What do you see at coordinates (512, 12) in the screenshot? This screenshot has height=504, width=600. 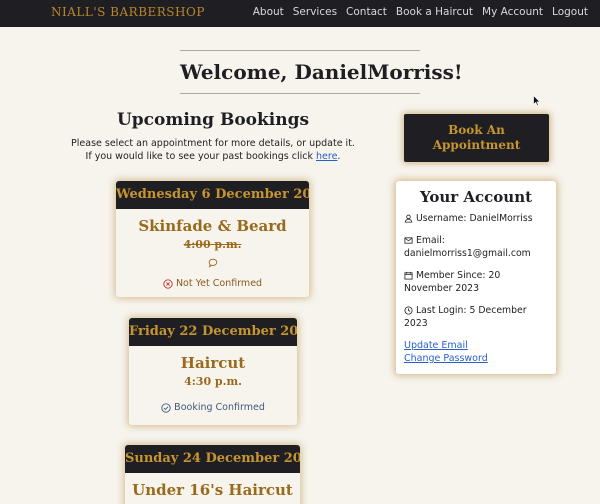 I see `nav-my-account: My Account` at bounding box center [512, 12].